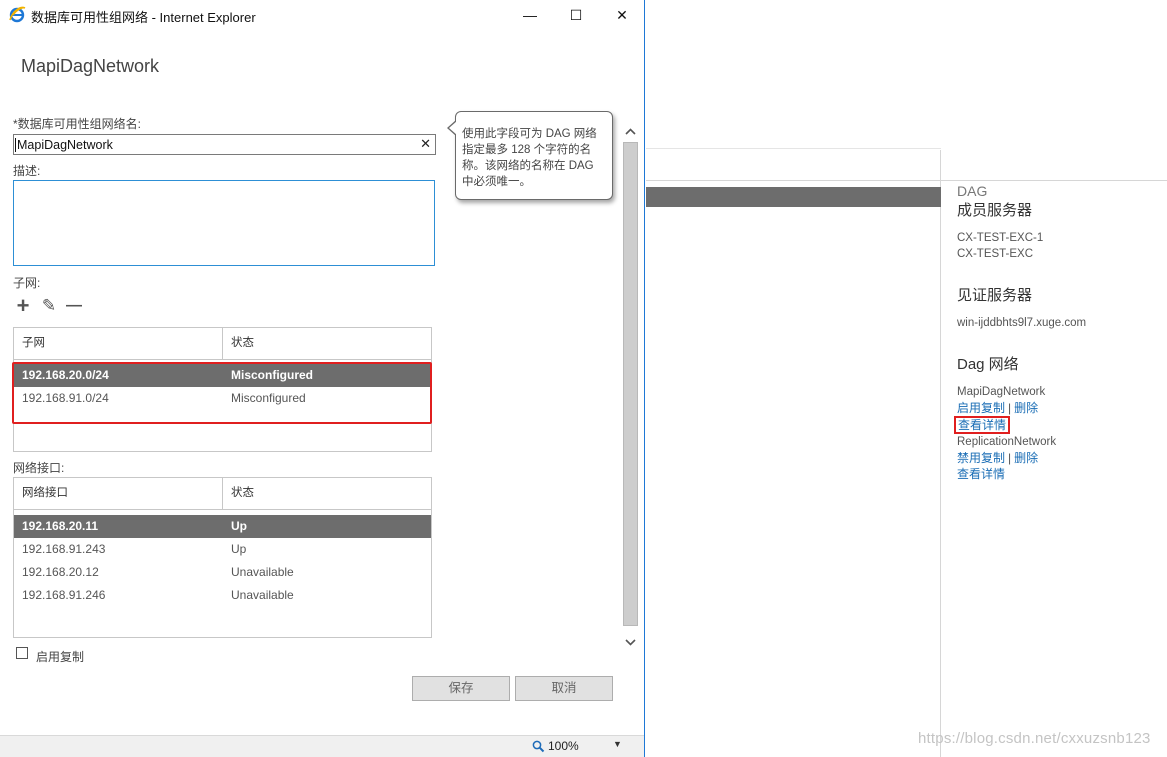 The width and height of the screenshot is (1167, 757). What do you see at coordinates (630, 131) in the screenshot?
I see `scroll-up-icon` at bounding box center [630, 131].